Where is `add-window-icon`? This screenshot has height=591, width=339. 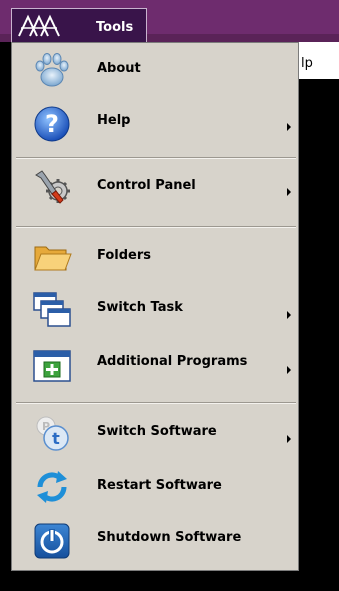
add-window-icon is located at coordinates (52, 366).